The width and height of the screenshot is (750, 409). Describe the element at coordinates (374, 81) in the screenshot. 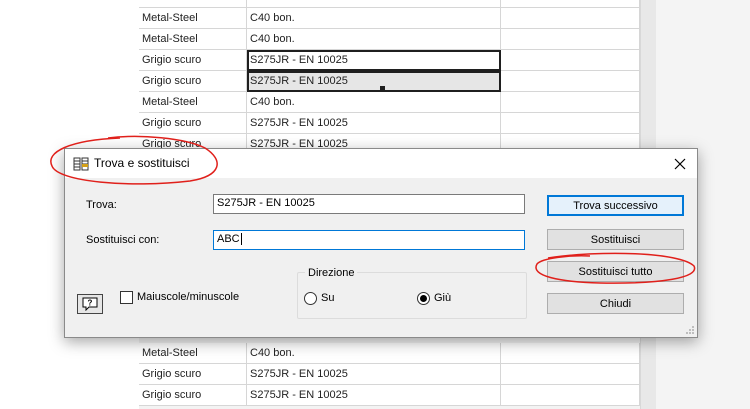

I see `active-cell: S275JR - EN 10025` at that location.